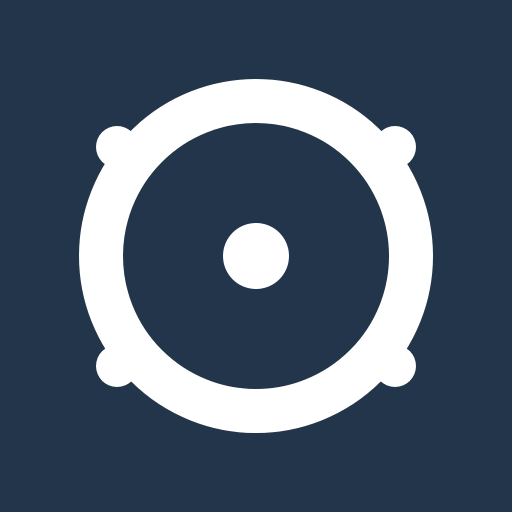 This screenshot has height=512, width=512. What do you see at coordinates (117, 147) in the screenshot?
I see `mount-knob-top-left` at bounding box center [117, 147].